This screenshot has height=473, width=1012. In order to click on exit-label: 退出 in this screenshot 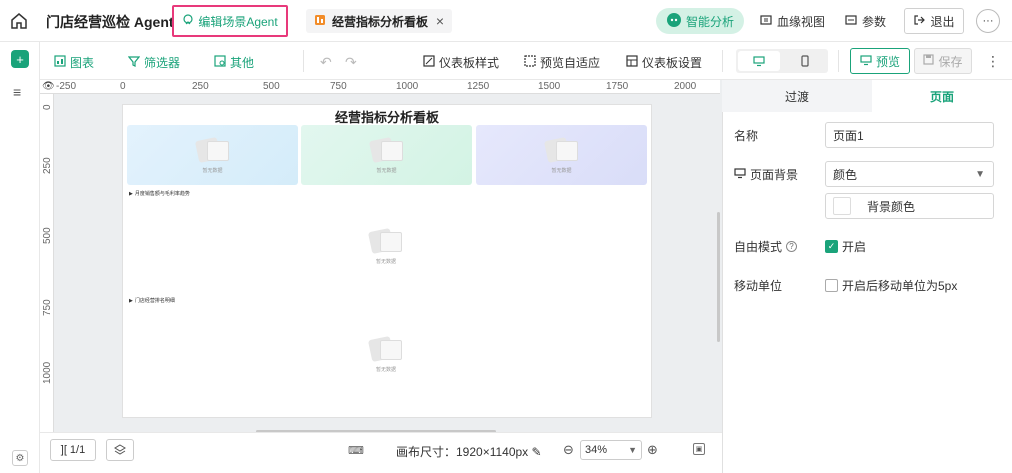, I will do `click(942, 21)`.